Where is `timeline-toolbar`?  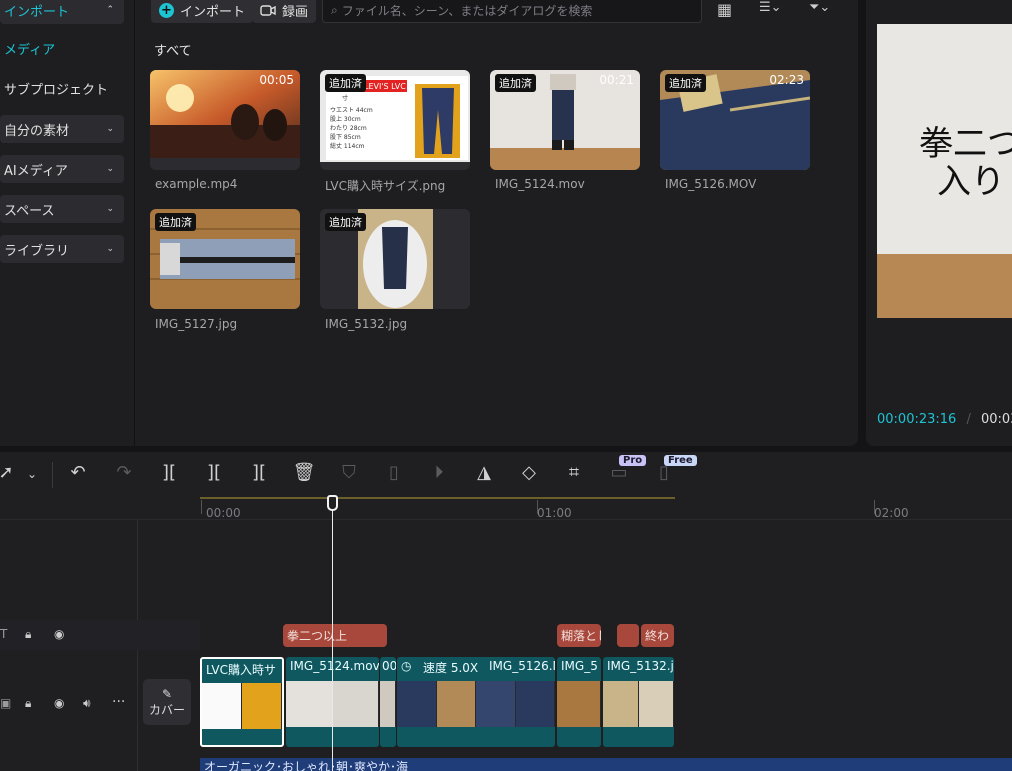 timeline-toolbar is located at coordinates (506, 475).